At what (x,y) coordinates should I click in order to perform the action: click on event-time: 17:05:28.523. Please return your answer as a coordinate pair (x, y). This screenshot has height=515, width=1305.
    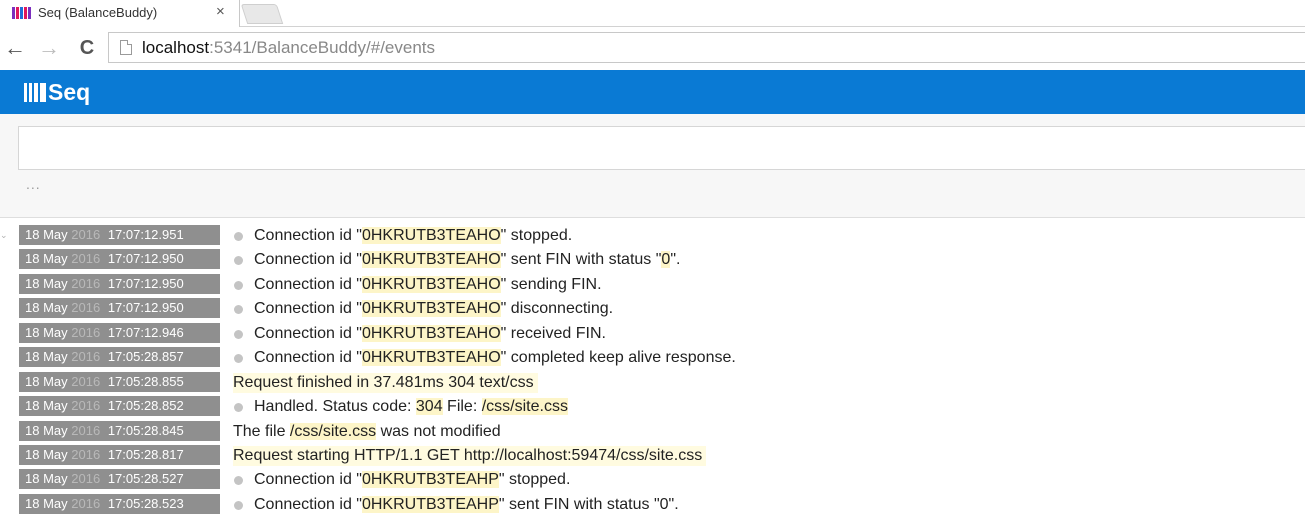
    Looking at the image, I should click on (145, 503).